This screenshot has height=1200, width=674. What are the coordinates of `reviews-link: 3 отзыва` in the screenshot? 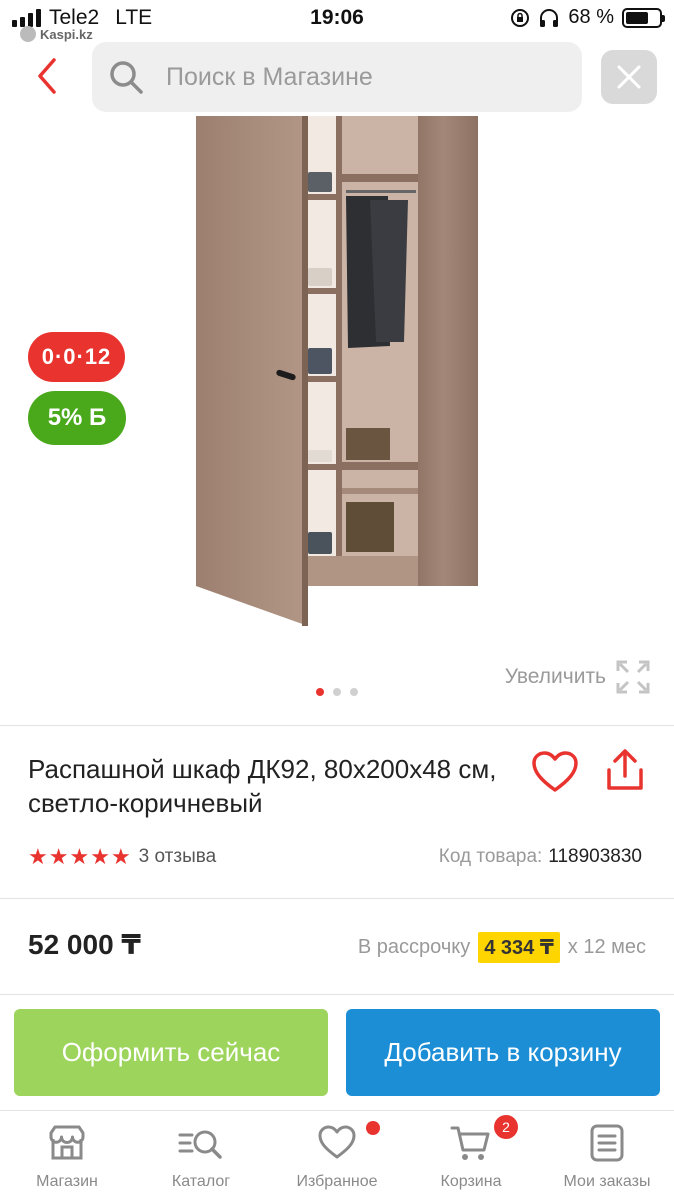 It's located at (178, 857).